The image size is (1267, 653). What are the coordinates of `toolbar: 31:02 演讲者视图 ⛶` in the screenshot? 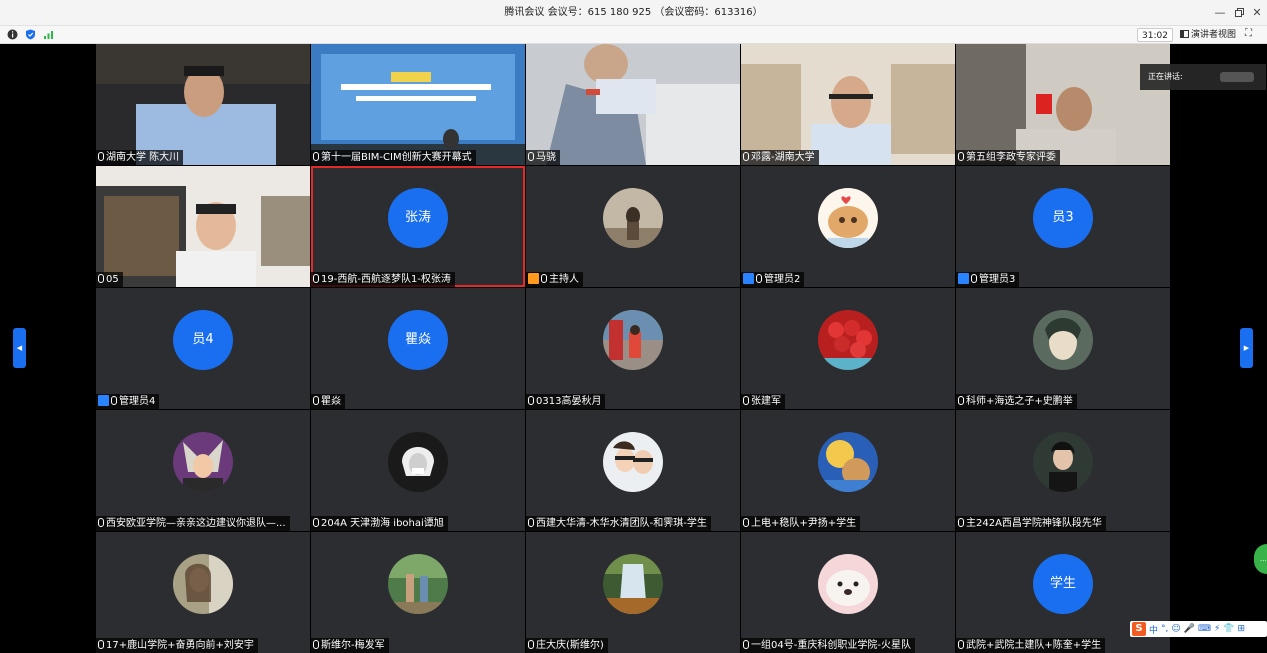 It's located at (633, 35).